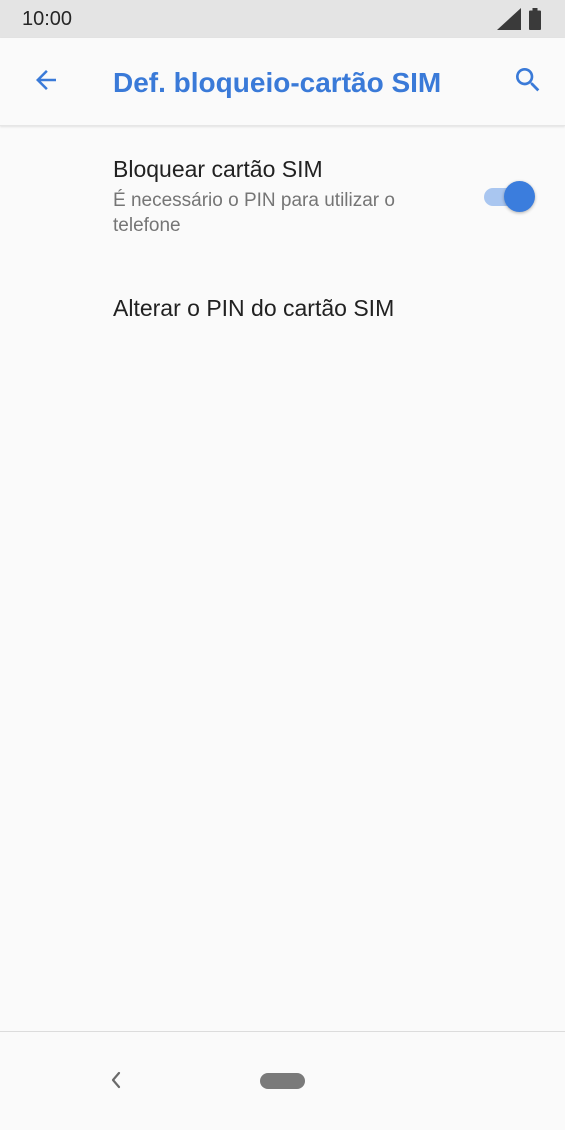 The image size is (565, 1130). What do you see at coordinates (282, 19) in the screenshot?
I see `status-bar: 10:00` at bounding box center [282, 19].